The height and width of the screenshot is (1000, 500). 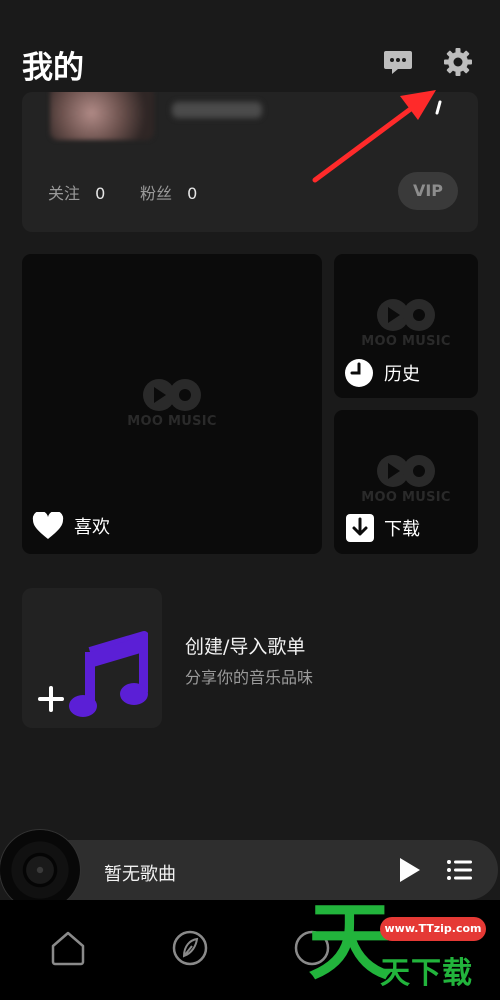 I want to click on gear-icon, so click(x=458, y=62).